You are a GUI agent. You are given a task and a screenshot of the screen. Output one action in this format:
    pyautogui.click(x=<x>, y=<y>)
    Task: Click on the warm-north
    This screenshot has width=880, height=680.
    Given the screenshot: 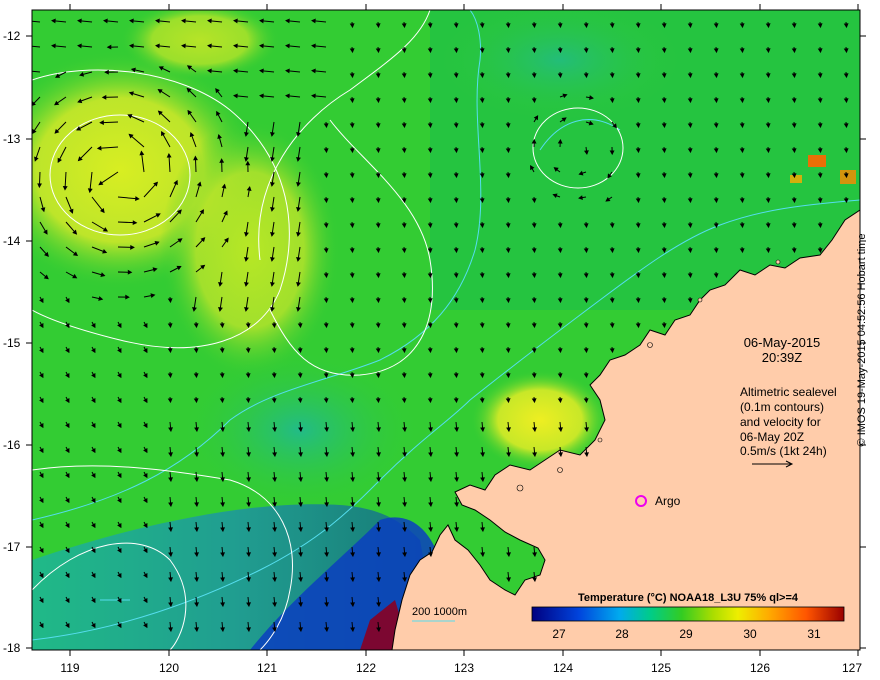 What is the action you would take?
    pyautogui.click(x=200, y=45)
    